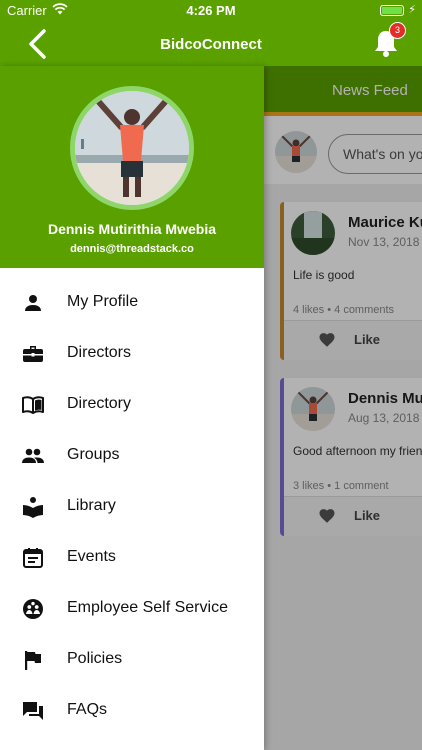 The width and height of the screenshot is (422, 750). What do you see at coordinates (412, 10) in the screenshot?
I see `charging-icon: ⚡` at bounding box center [412, 10].